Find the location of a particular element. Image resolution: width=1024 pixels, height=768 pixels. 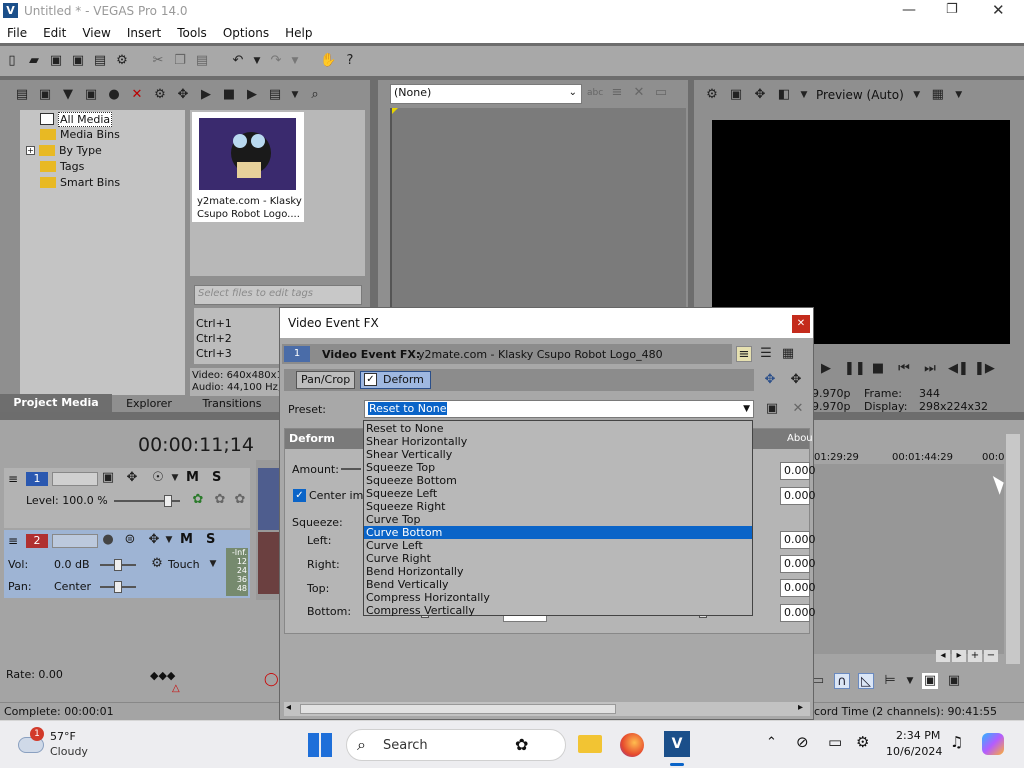

preset-option: Reset to None is located at coordinates (558, 428).